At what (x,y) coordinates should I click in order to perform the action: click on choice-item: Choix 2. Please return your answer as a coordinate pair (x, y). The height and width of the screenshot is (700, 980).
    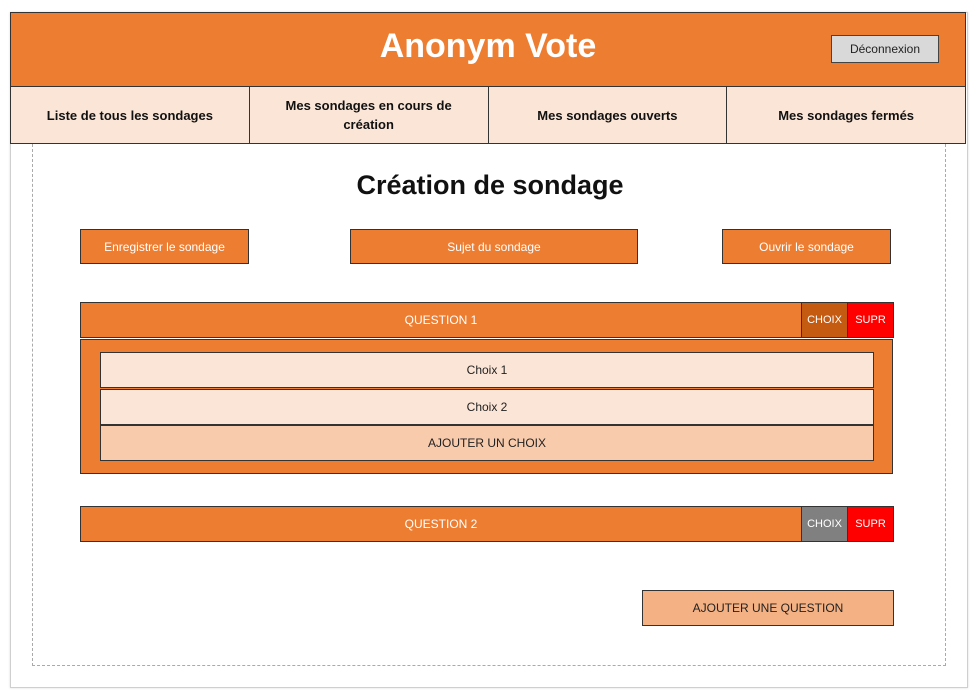
    Looking at the image, I should click on (487, 407).